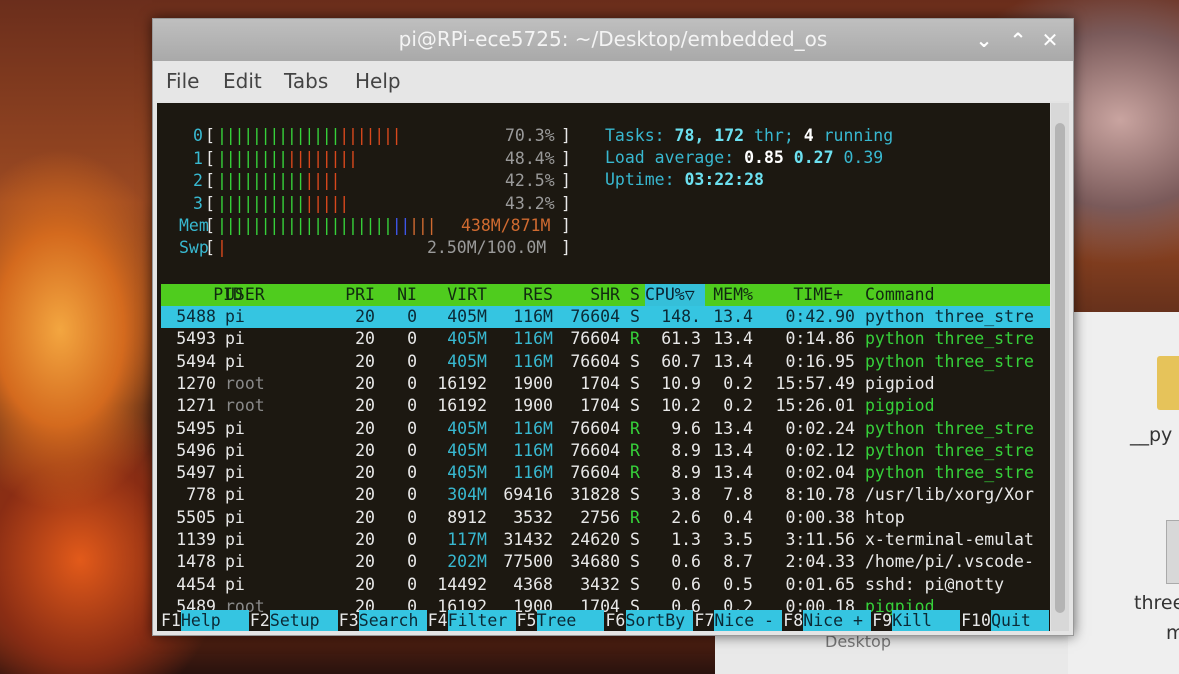 The width and height of the screenshot is (1179, 674). Describe the element at coordinates (278, 180) in the screenshot. I see `cpu-usage-bar: ||||||||||||||` at that location.